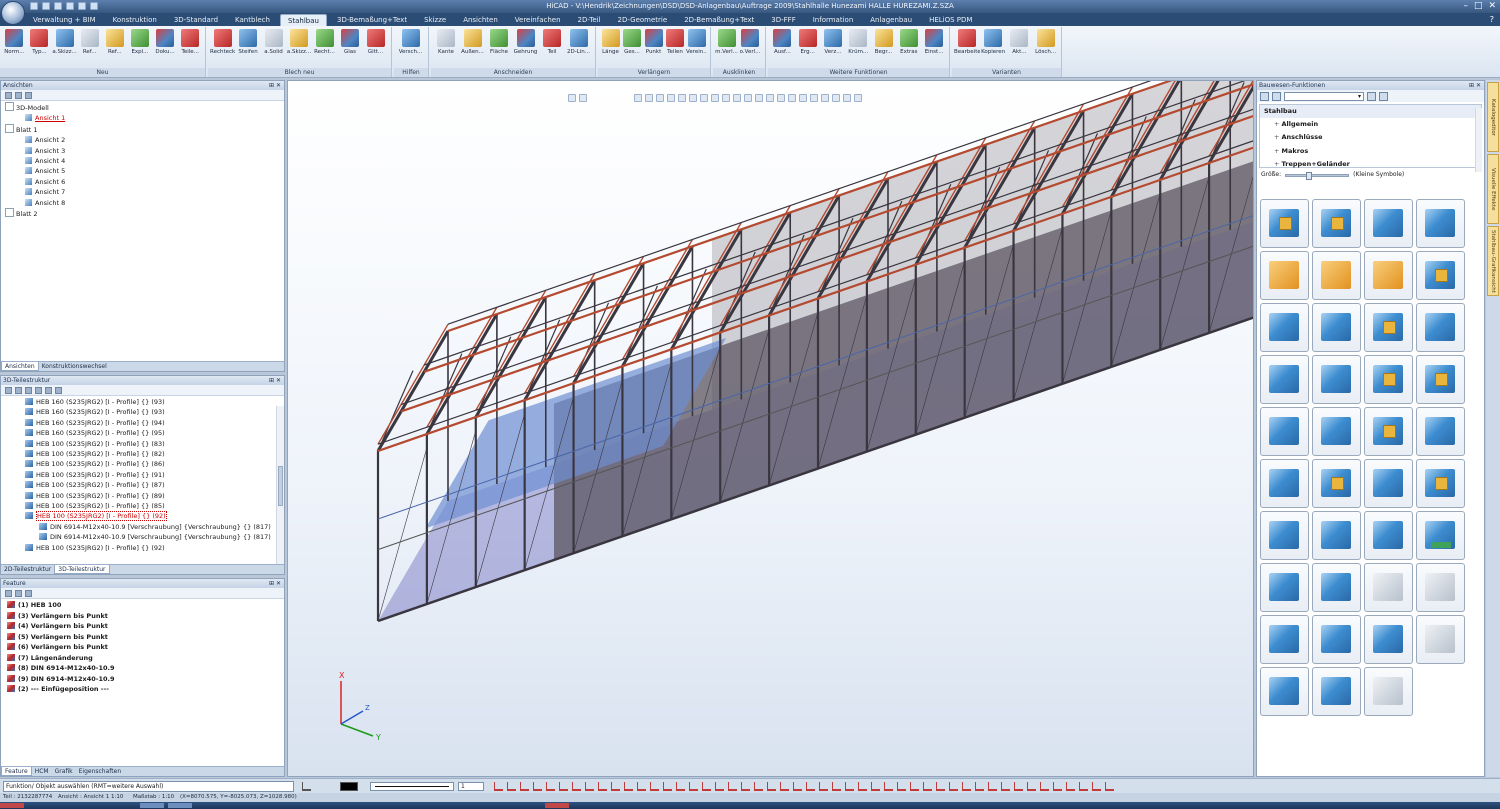  I want to click on view-tree-item: Ansicht 6, so click(142, 182).